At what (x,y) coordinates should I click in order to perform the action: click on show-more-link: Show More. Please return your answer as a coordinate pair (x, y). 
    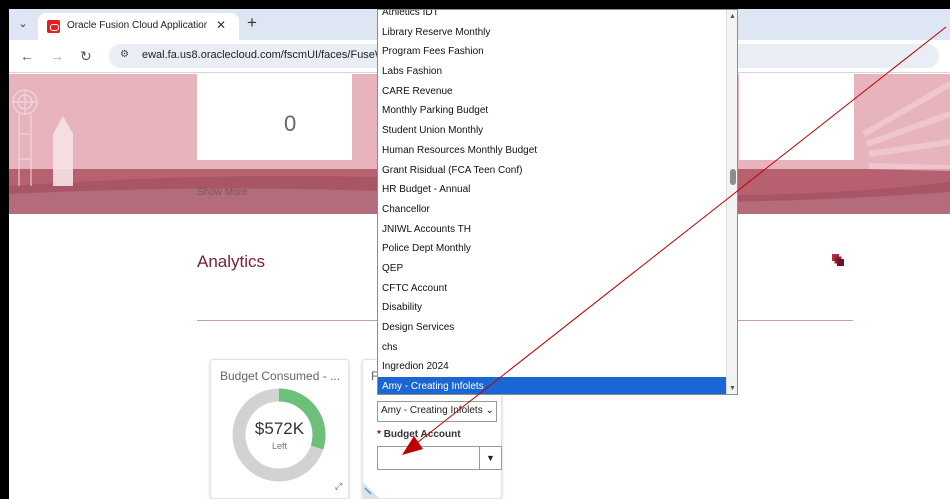
    Looking at the image, I should click on (222, 192).